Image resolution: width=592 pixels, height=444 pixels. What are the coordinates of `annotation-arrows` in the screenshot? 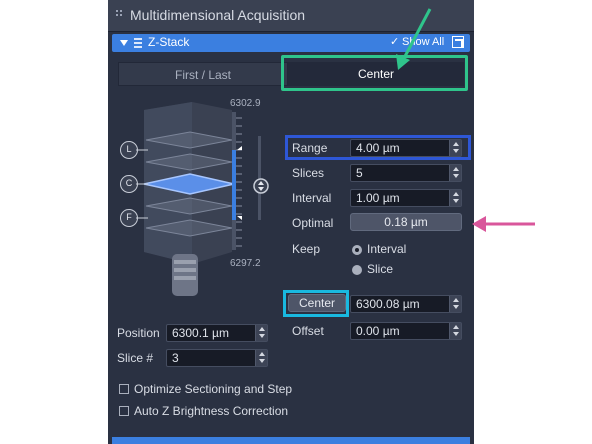 It's located at (465, 120).